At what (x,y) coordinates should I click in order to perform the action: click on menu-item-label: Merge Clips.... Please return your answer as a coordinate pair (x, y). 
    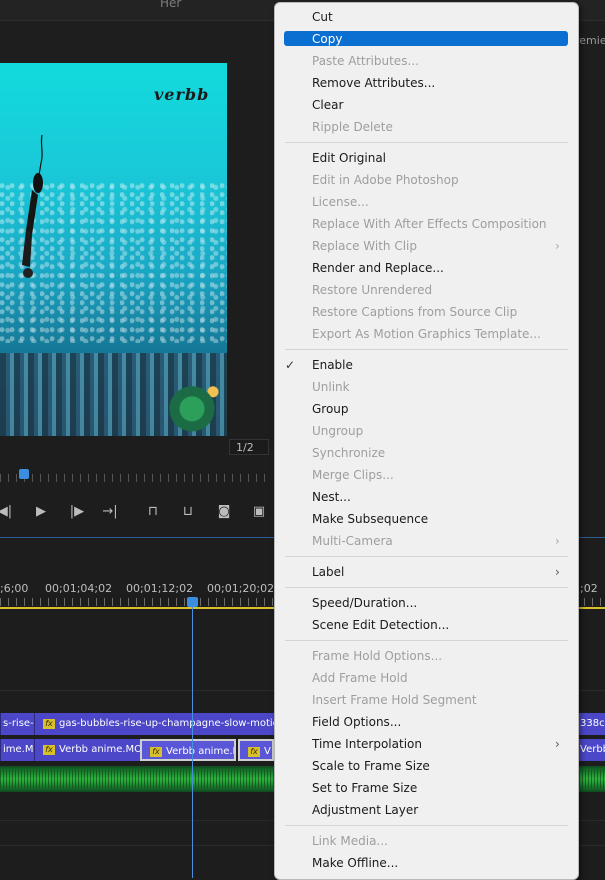
    Looking at the image, I should click on (353, 475).